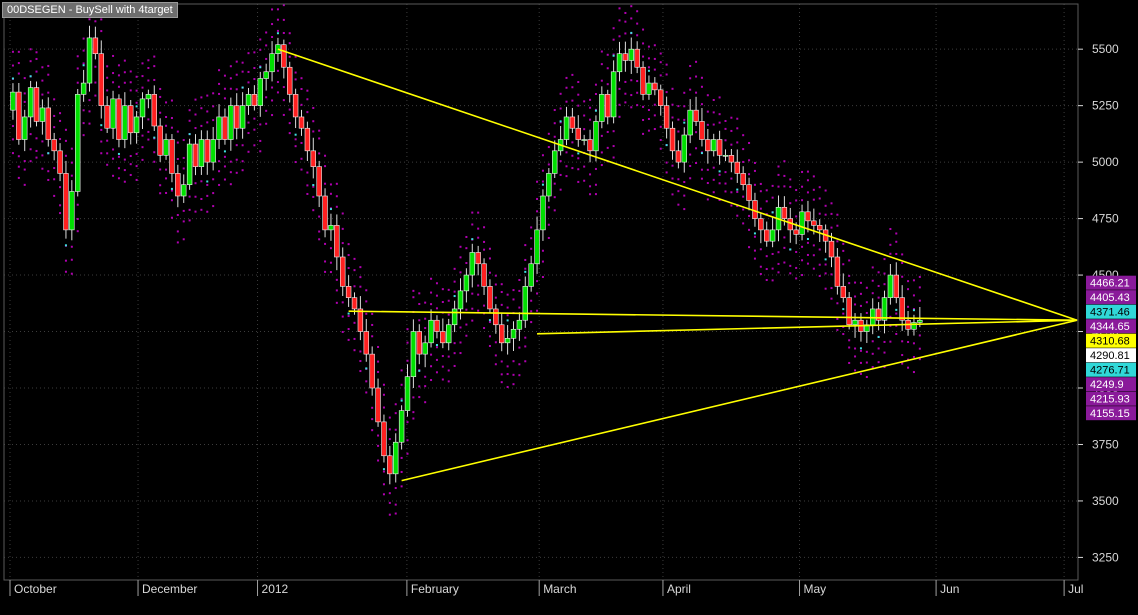  What do you see at coordinates (559, 589) in the screenshot?
I see `x-tick-label: March` at bounding box center [559, 589].